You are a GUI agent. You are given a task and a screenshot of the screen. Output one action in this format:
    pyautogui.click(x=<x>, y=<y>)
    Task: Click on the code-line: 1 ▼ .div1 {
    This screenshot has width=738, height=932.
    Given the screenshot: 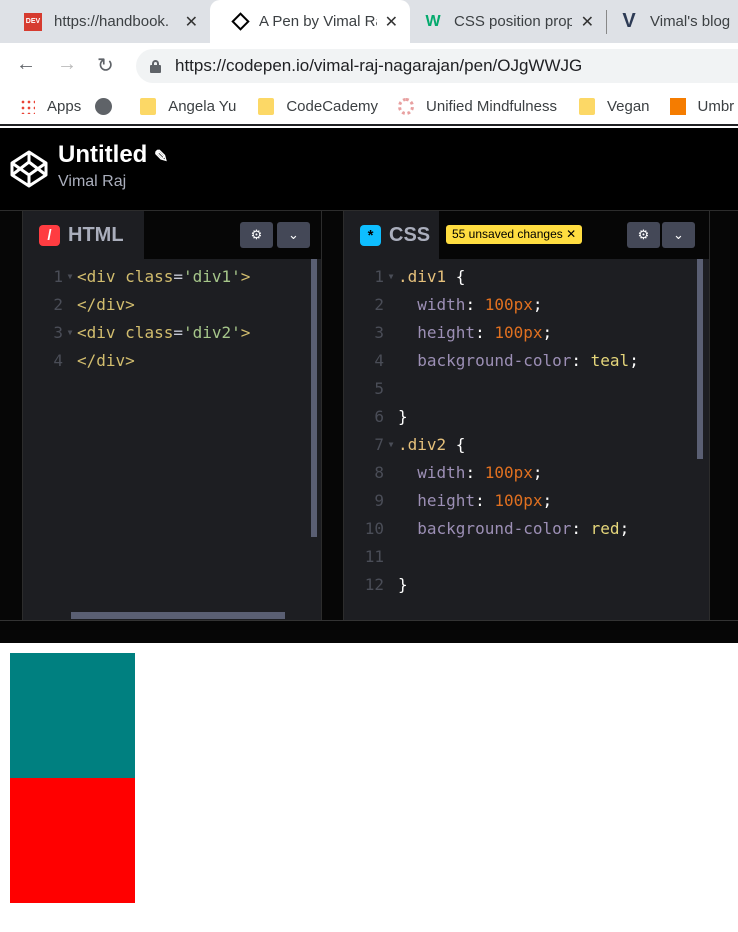 What is the action you would take?
    pyautogui.click(x=491, y=277)
    